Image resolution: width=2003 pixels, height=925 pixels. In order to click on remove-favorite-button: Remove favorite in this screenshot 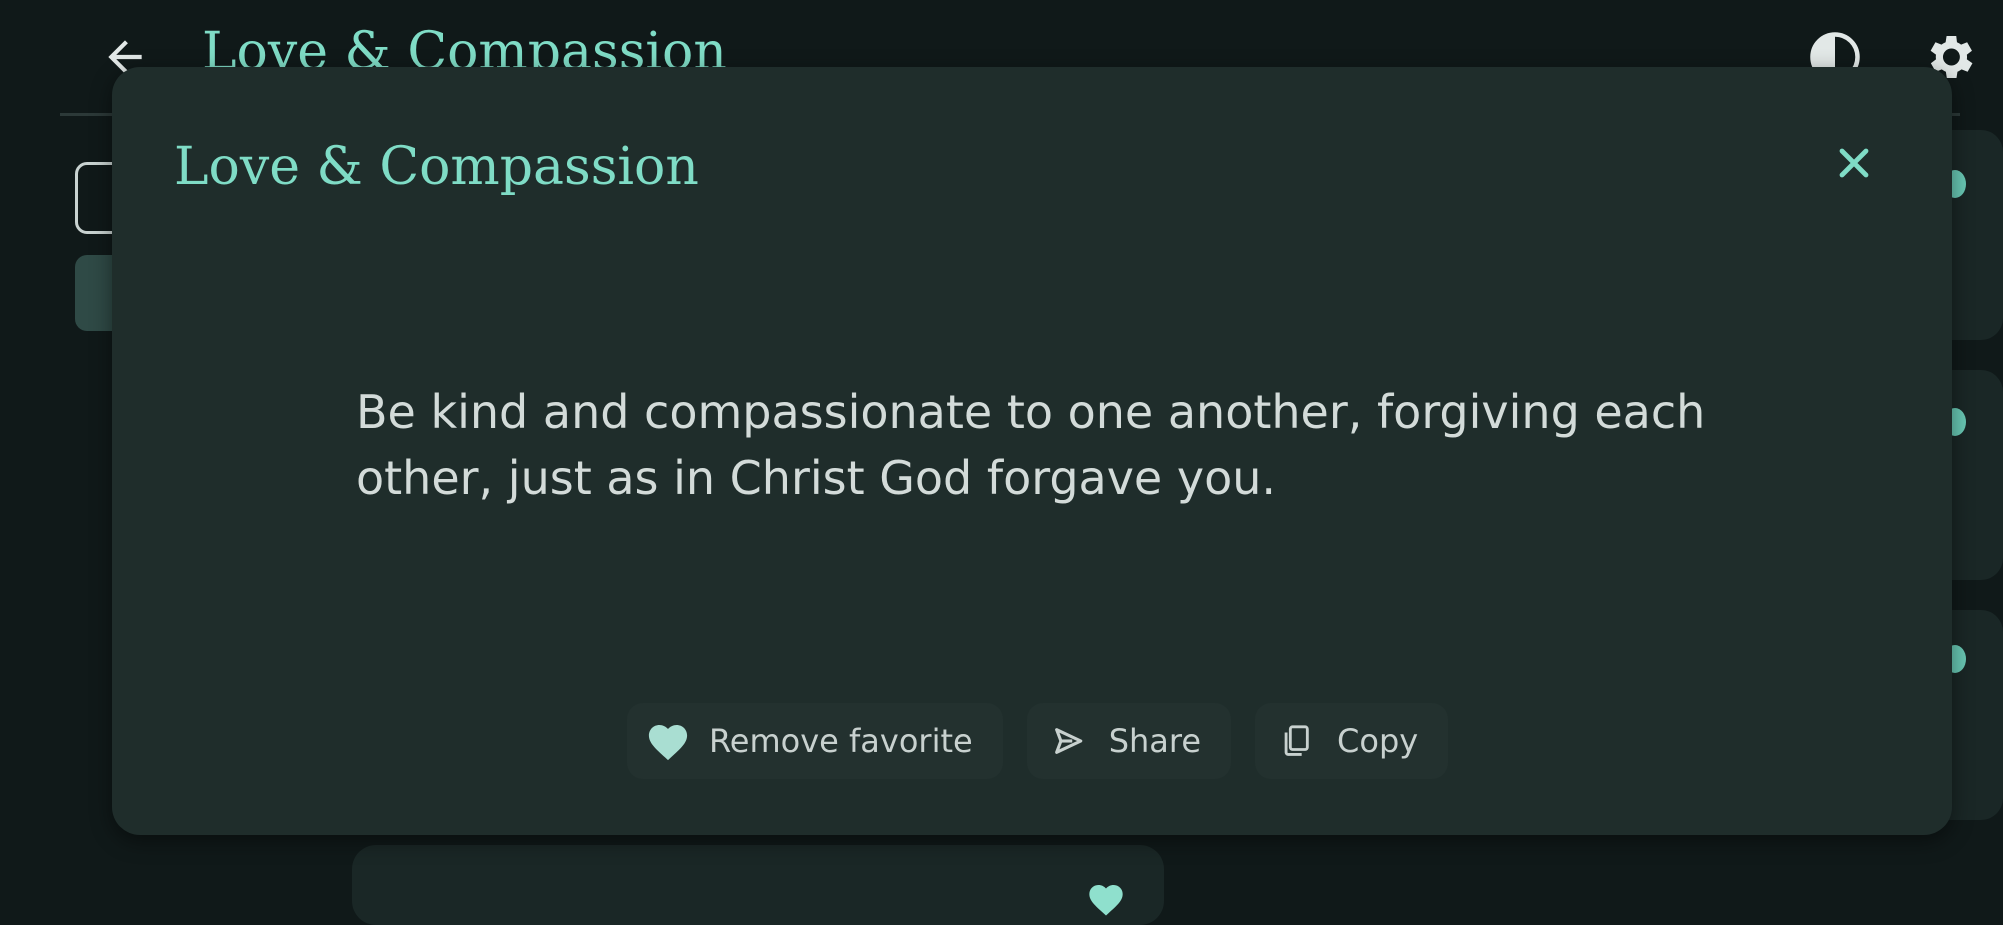, I will do `click(815, 741)`.